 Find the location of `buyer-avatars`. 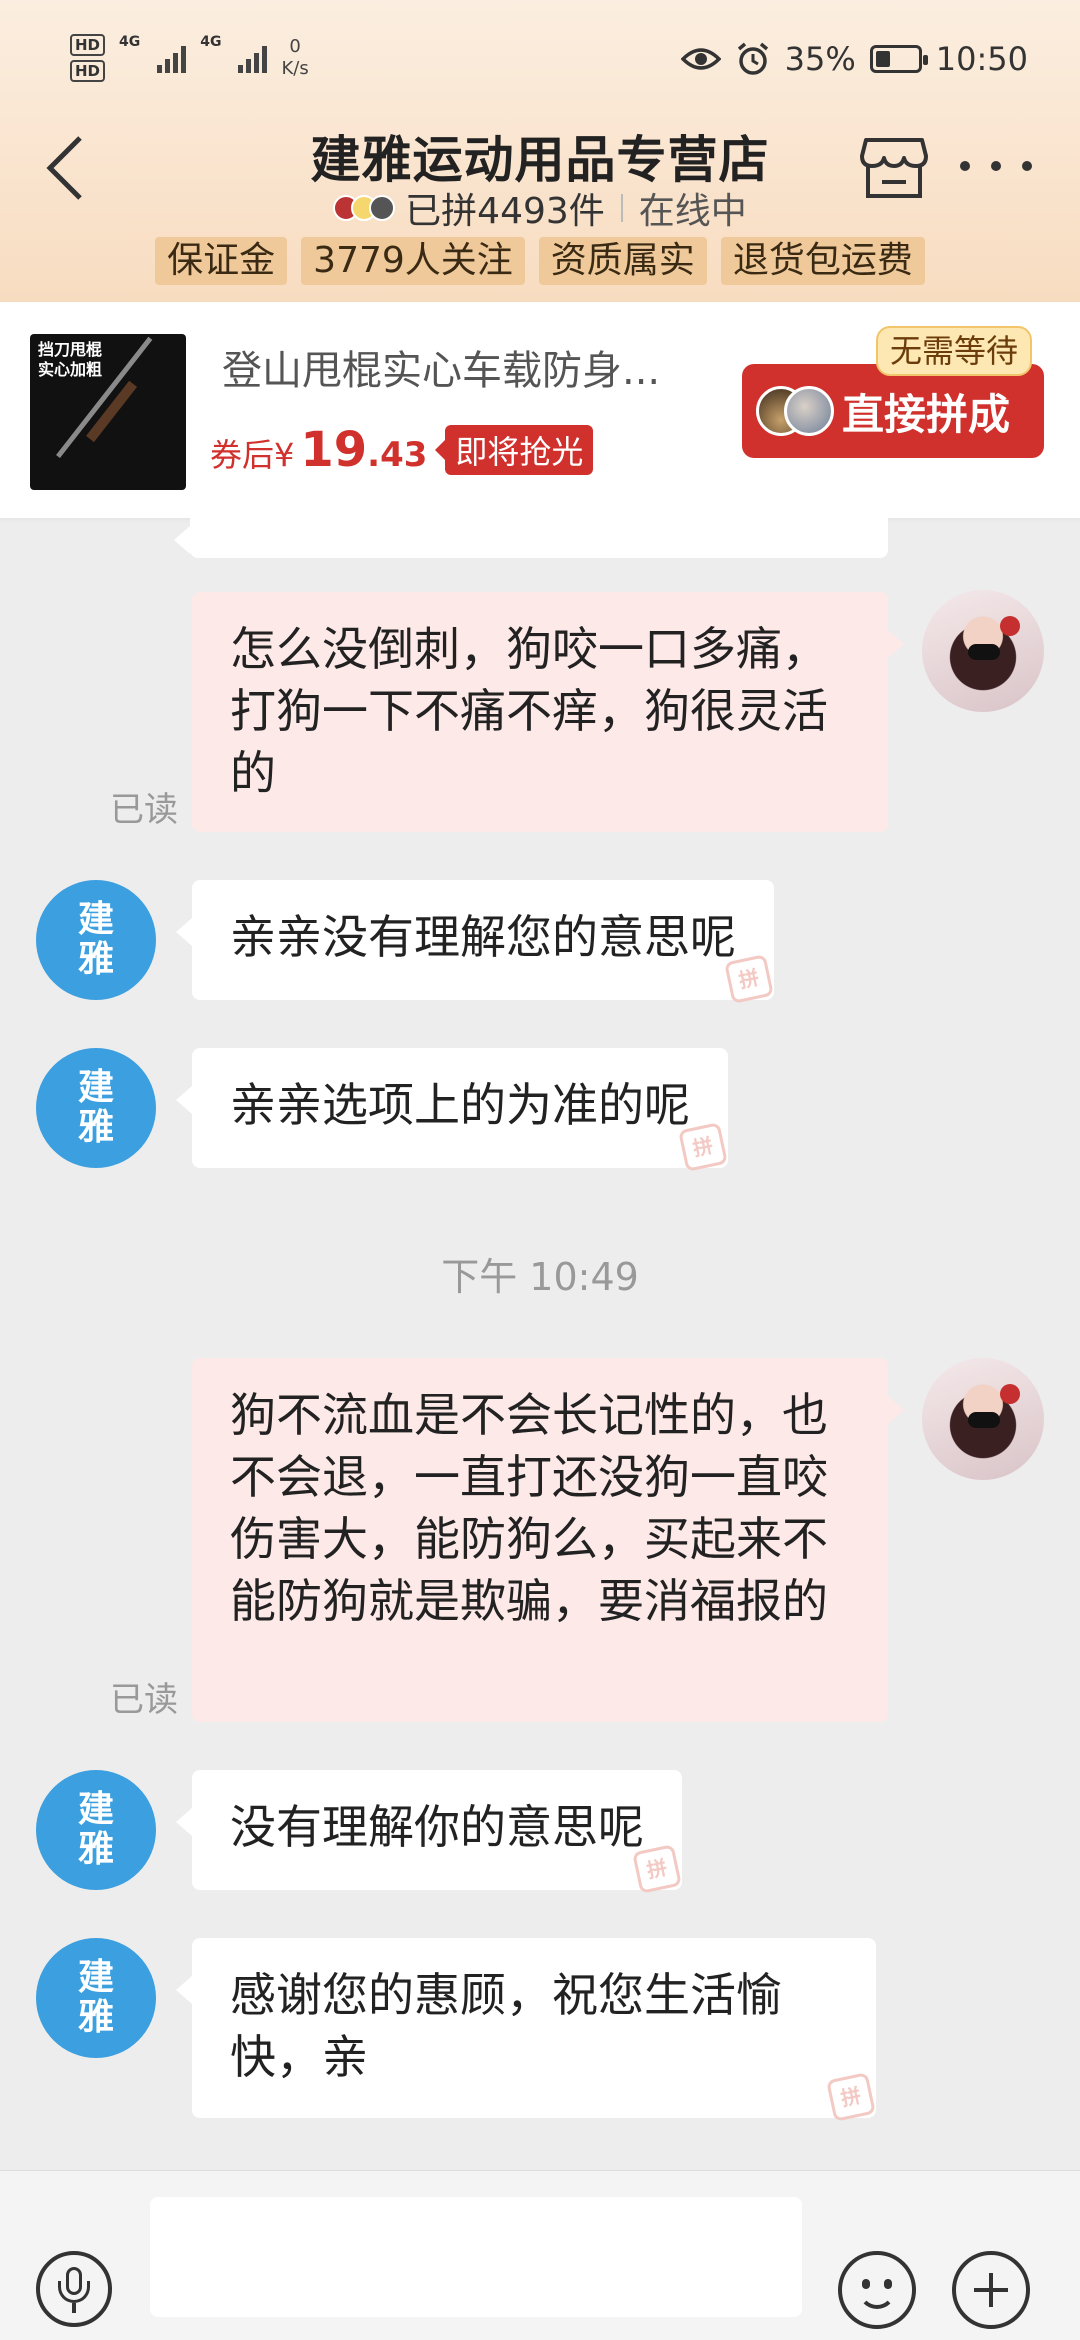

buyer-avatars is located at coordinates (364, 208).